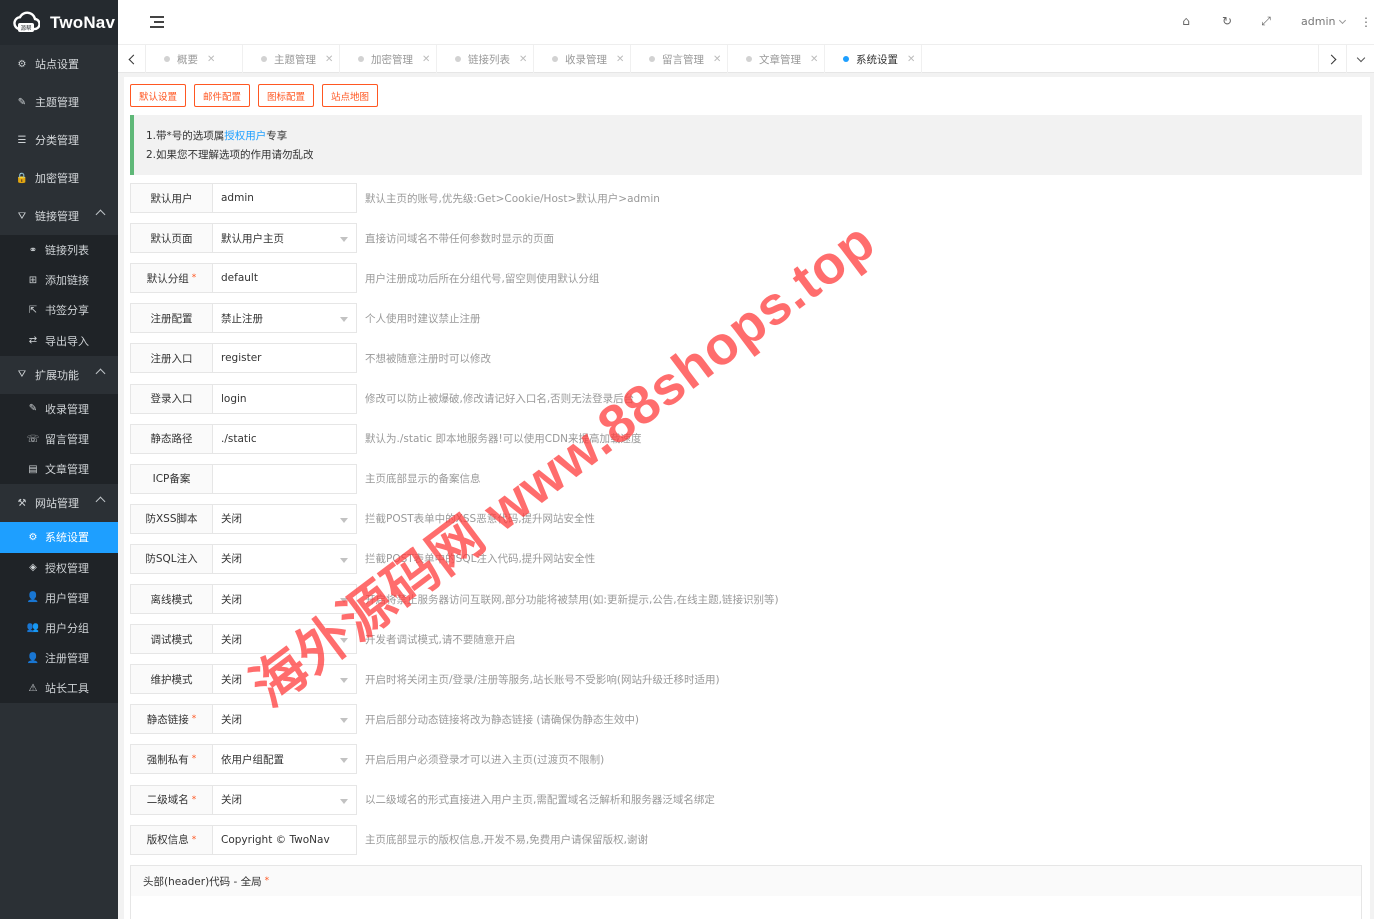 This screenshot has width=1374, height=919. What do you see at coordinates (157, 22) in the screenshot?
I see `menu-toggle-icon` at bounding box center [157, 22].